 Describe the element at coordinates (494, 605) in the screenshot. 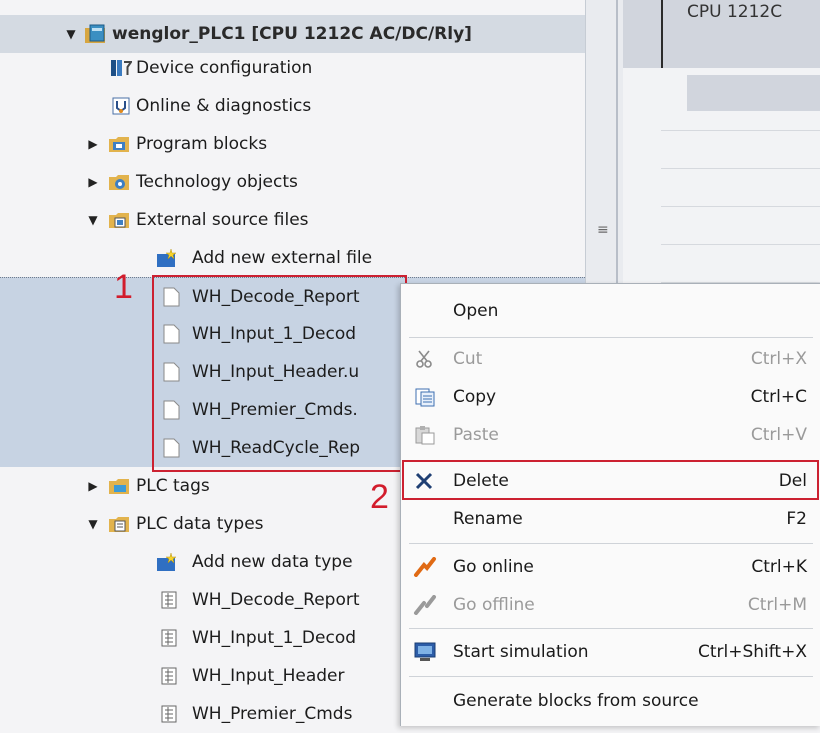

I see `menu-label: Go offline` at that location.